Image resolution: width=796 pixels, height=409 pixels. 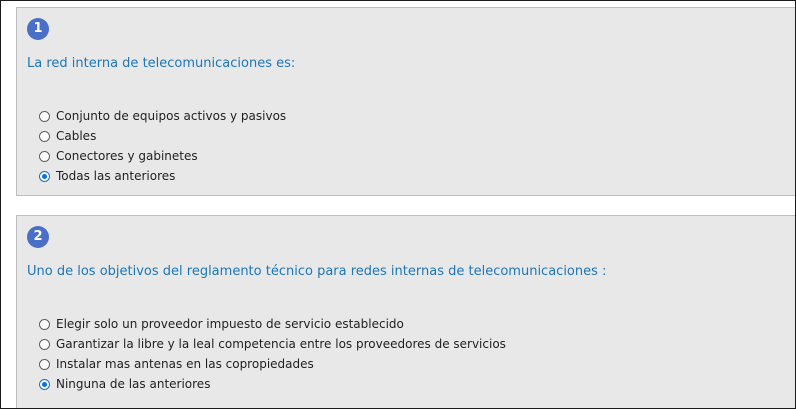 What do you see at coordinates (272, 384) in the screenshot?
I see `answer-option: Ninguna de las anteriores` at bounding box center [272, 384].